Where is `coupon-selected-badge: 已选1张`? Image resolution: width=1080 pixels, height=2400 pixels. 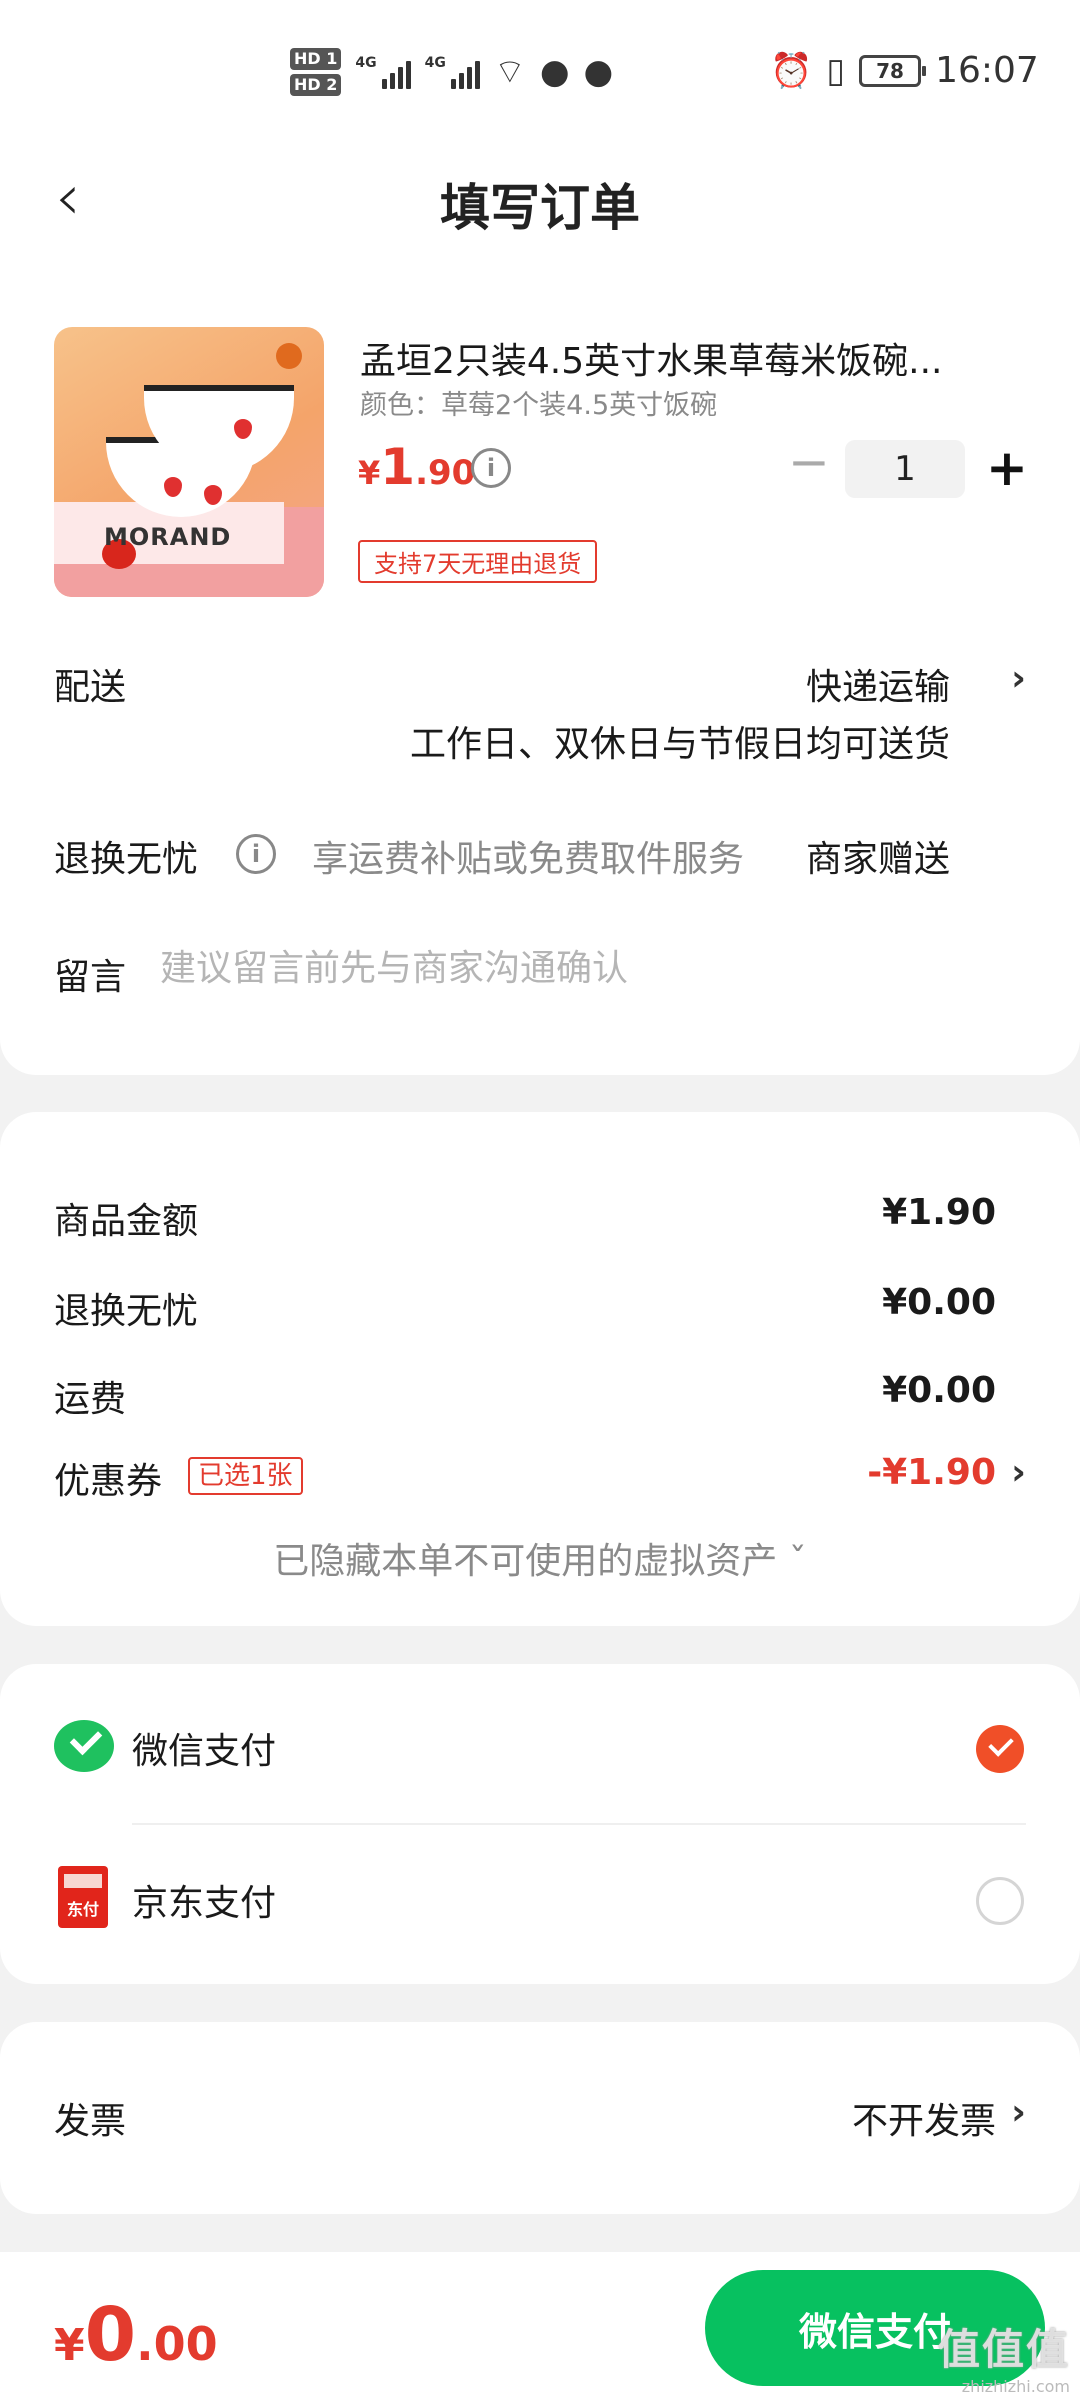
coupon-selected-badge: 已选1张 is located at coordinates (245, 1476).